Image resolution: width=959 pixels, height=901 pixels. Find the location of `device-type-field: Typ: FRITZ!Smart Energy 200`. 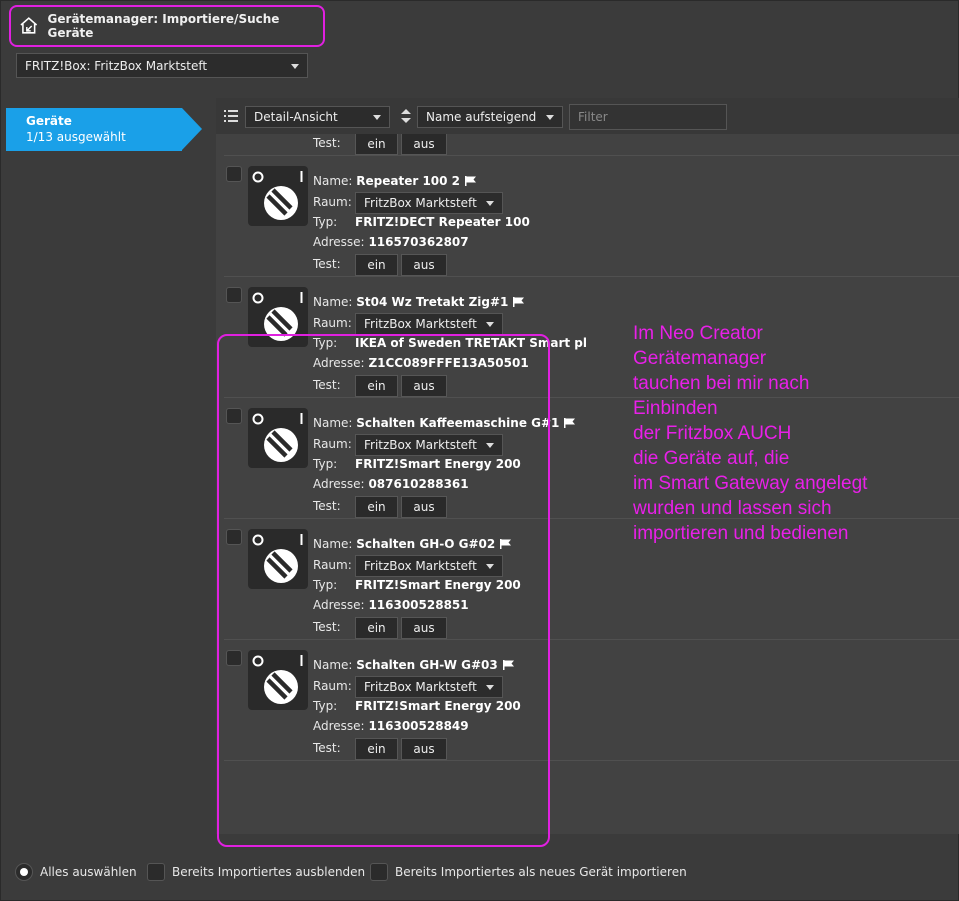

device-type-field: Typ: FRITZ!Smart Energy 200 is located at coordinates (417, 464).